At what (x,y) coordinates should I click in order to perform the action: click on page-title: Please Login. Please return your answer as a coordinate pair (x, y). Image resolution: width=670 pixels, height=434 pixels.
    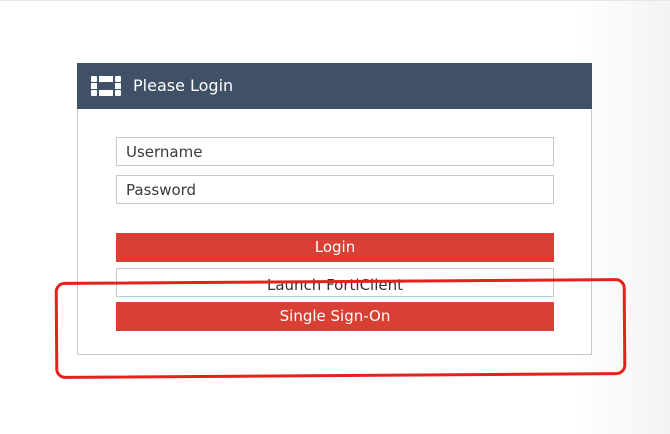
    Looking at the image, I should click on (183, 85).